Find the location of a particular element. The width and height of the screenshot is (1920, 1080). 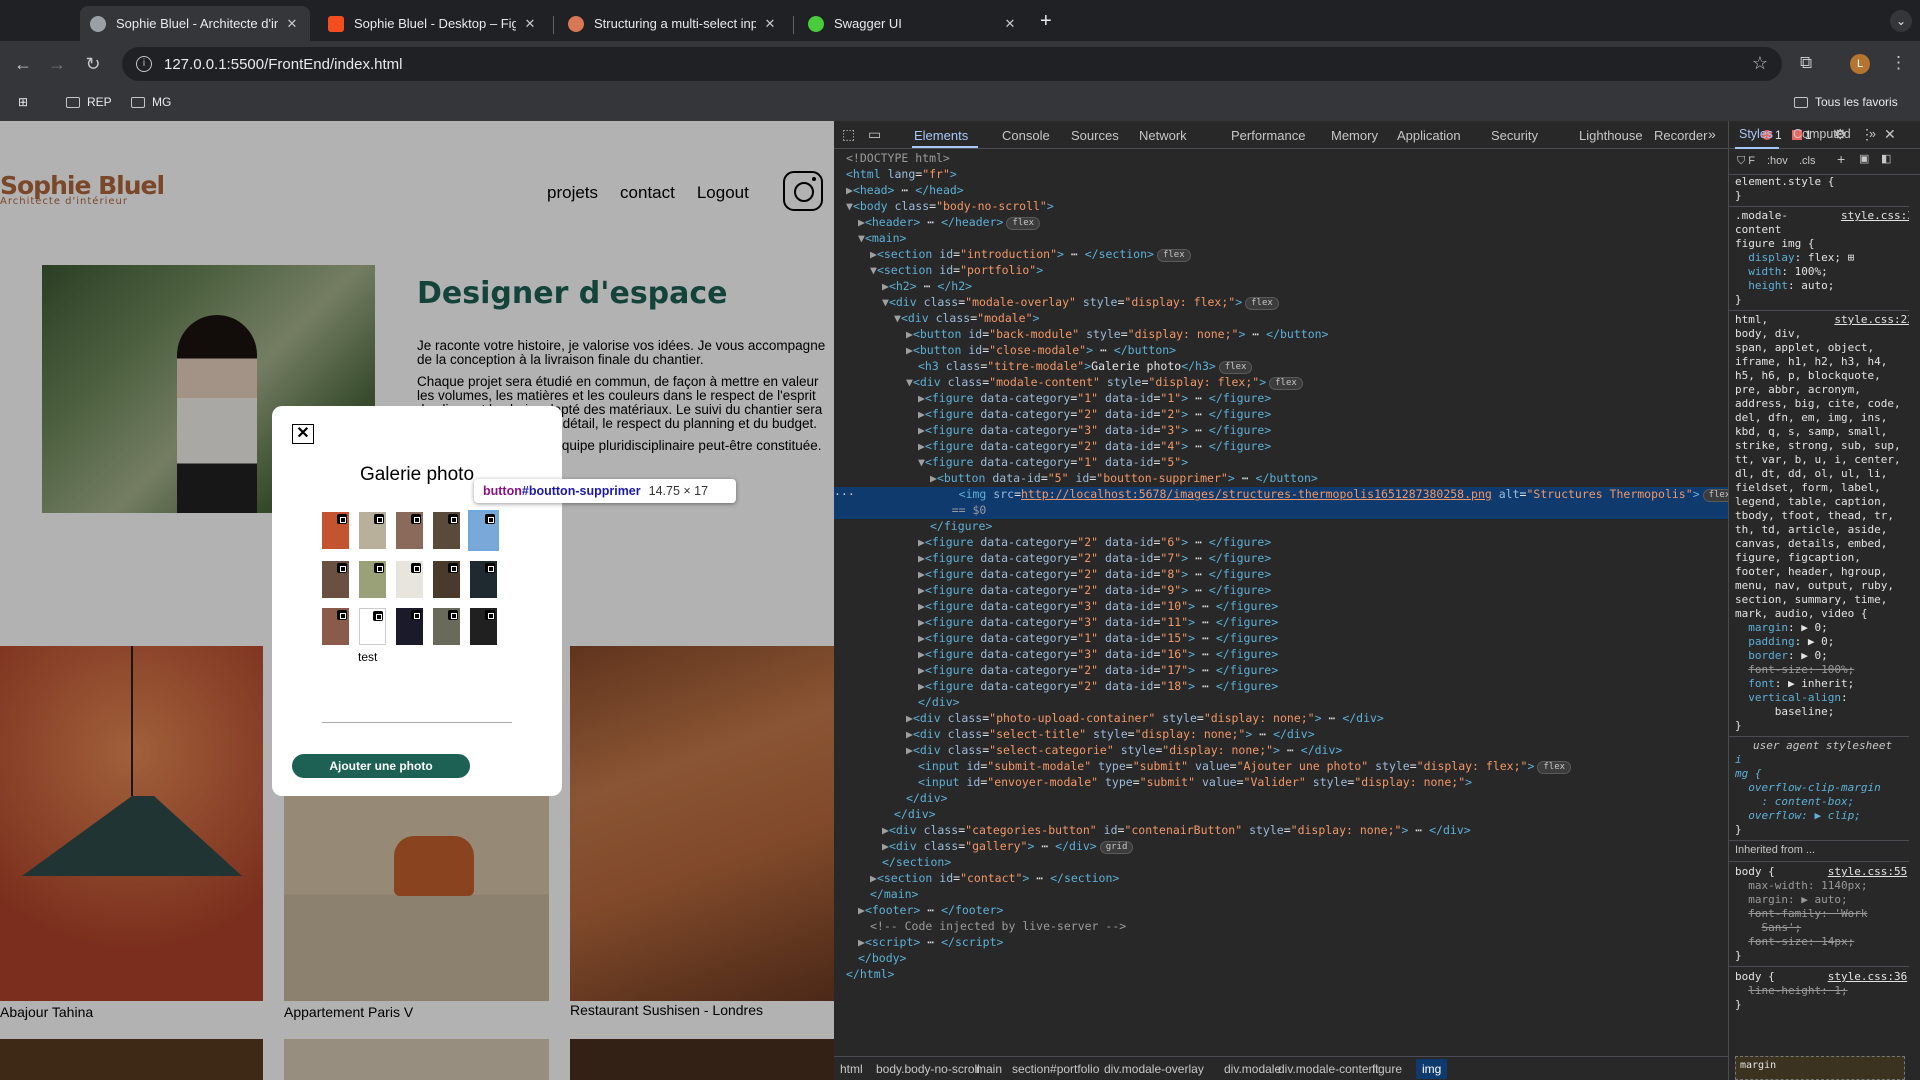

rule-source: style.css:384 is located at coordinates (1875, 215).